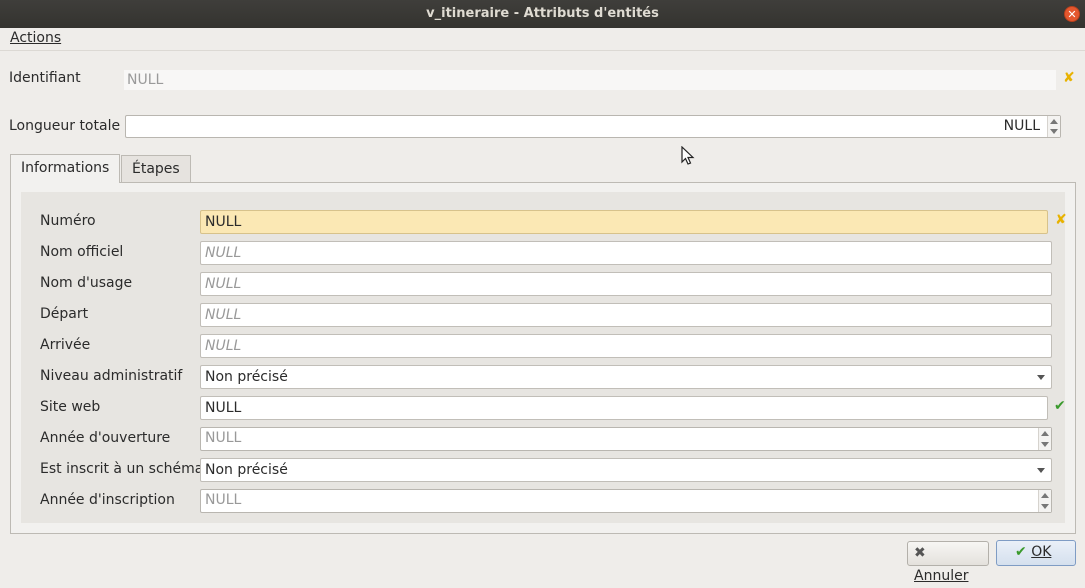 This screenshot has width=1085, height=588. What do you see at coordinates (948, 562) in the screenshot?
I see `cancel-button: ✖ Annuler` at bounding box center [948, 562].